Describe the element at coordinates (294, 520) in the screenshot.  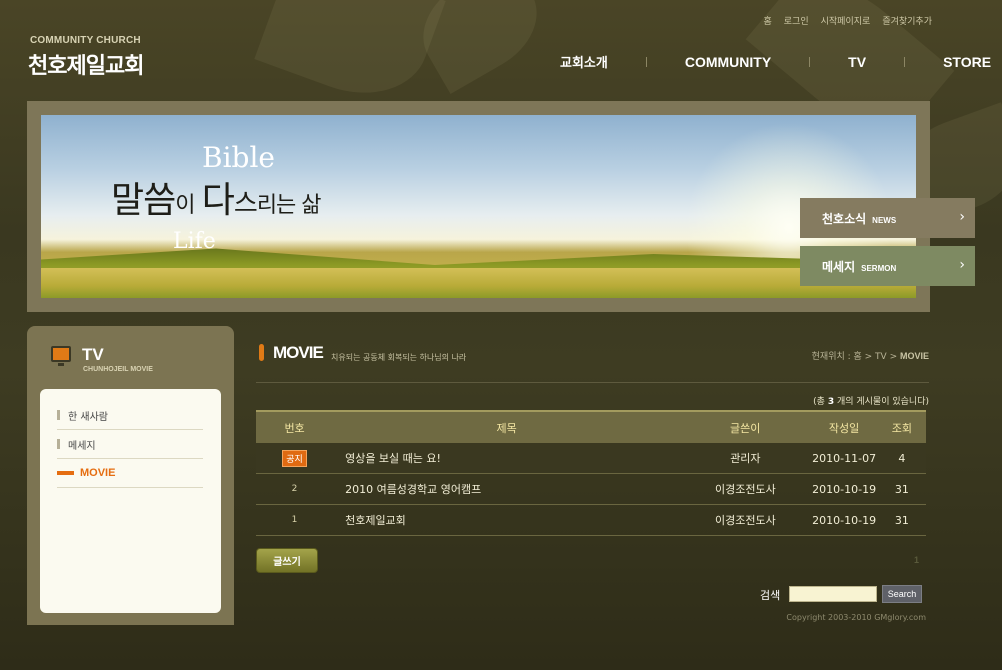
I see `row-no: 1` at that location.